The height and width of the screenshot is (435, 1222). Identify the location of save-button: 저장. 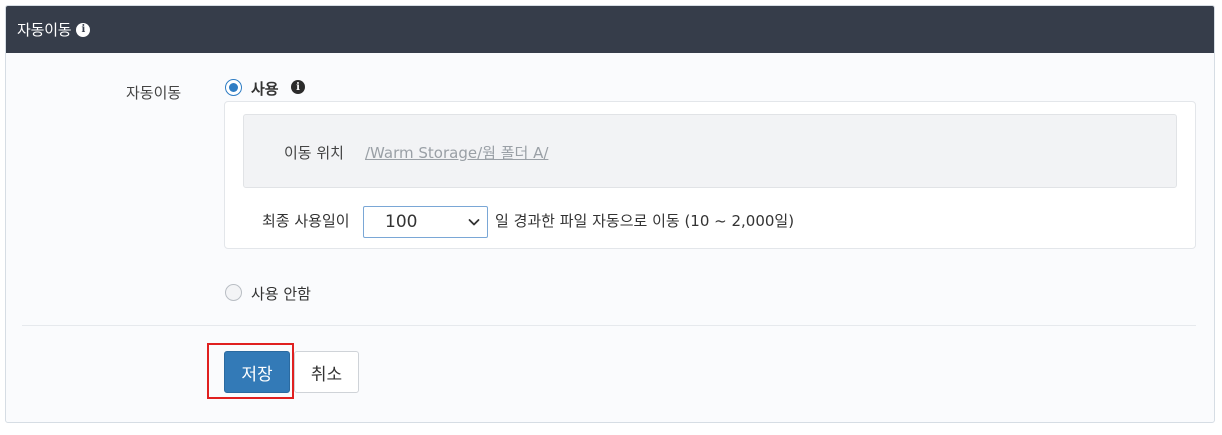
(257, 372).